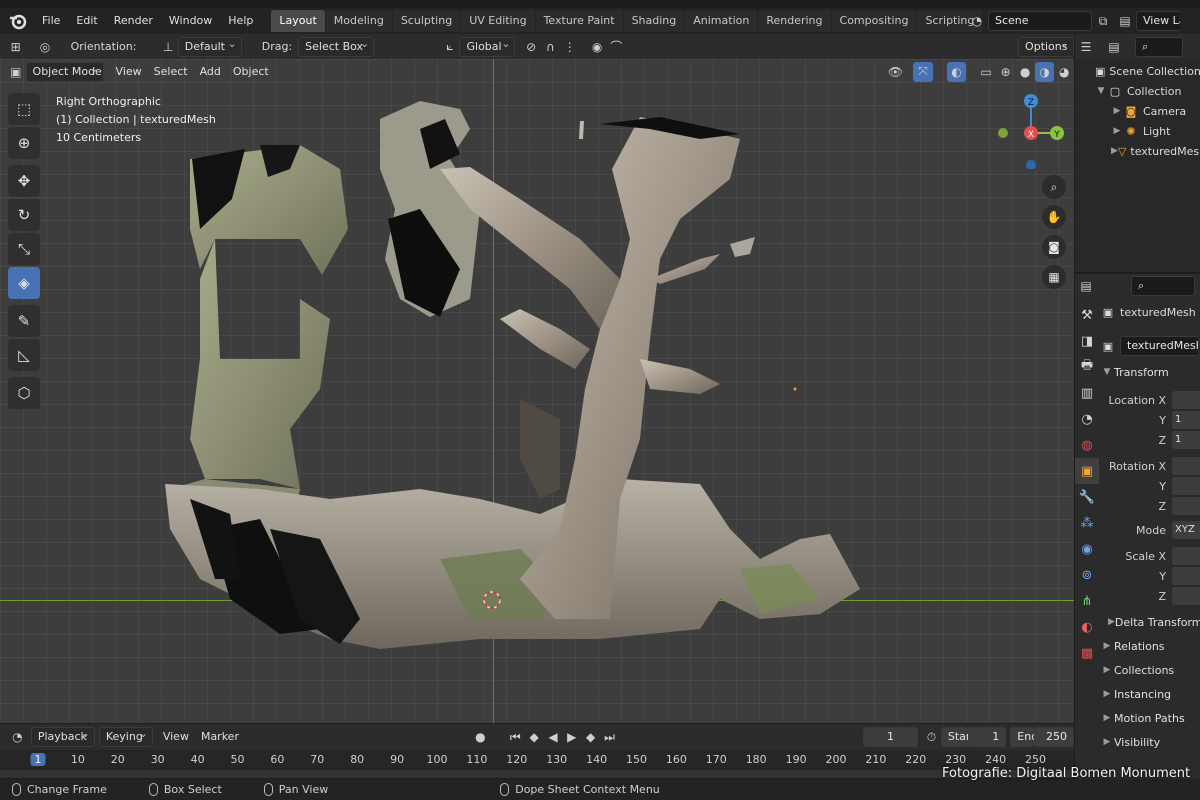 The height and width of the screenshot is (800, 1200). I want to click on constraints-tab-icon: ⊚, so click(1087, 575).